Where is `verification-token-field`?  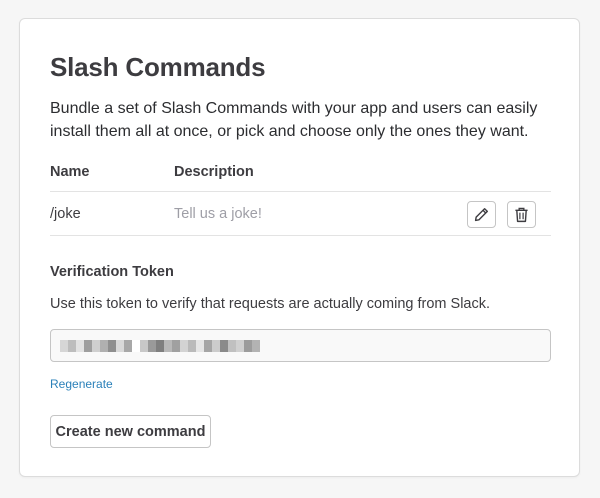
verification-token-field is located at coordinates (300, 345).